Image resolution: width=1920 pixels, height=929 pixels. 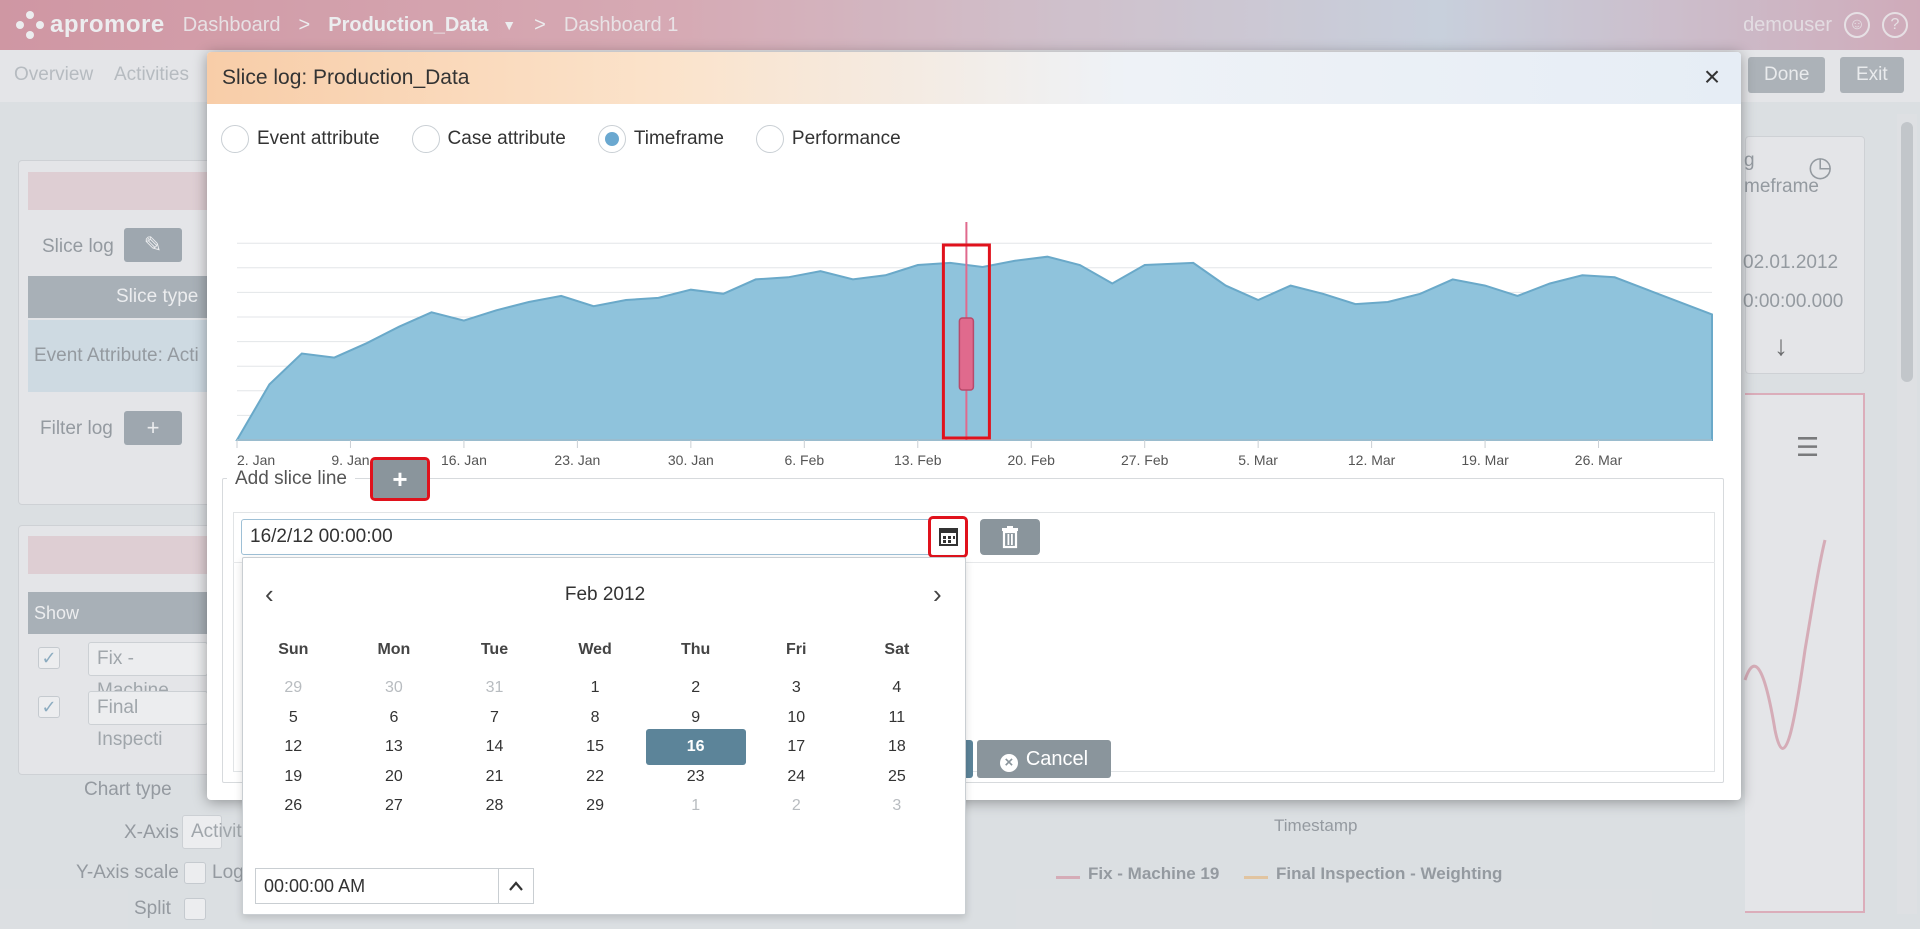 I want to click on calendar-day: 29, so click(x=595, y=806).